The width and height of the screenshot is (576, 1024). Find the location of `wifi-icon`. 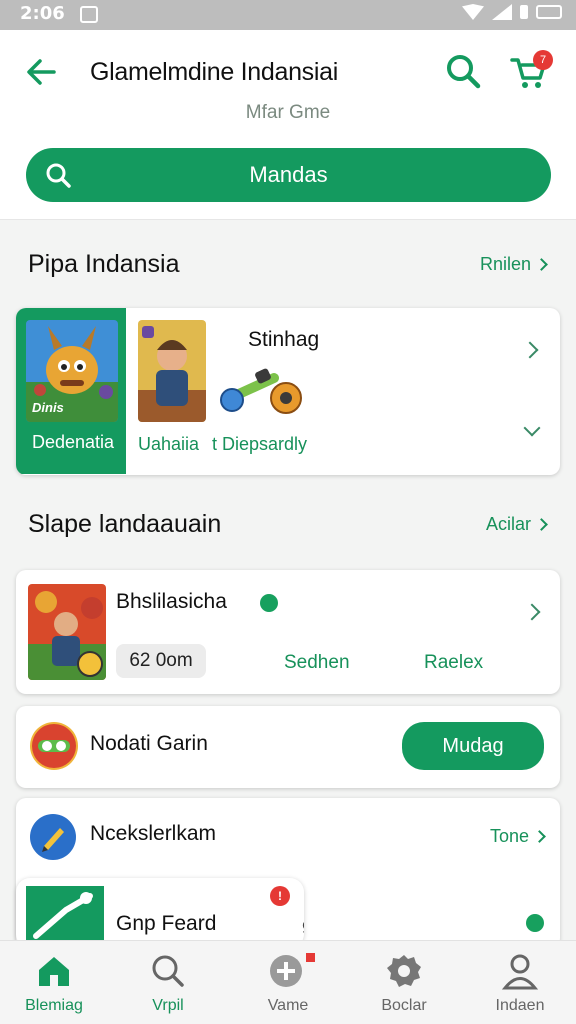

wifi-icon is located at coordinates (473, 12).